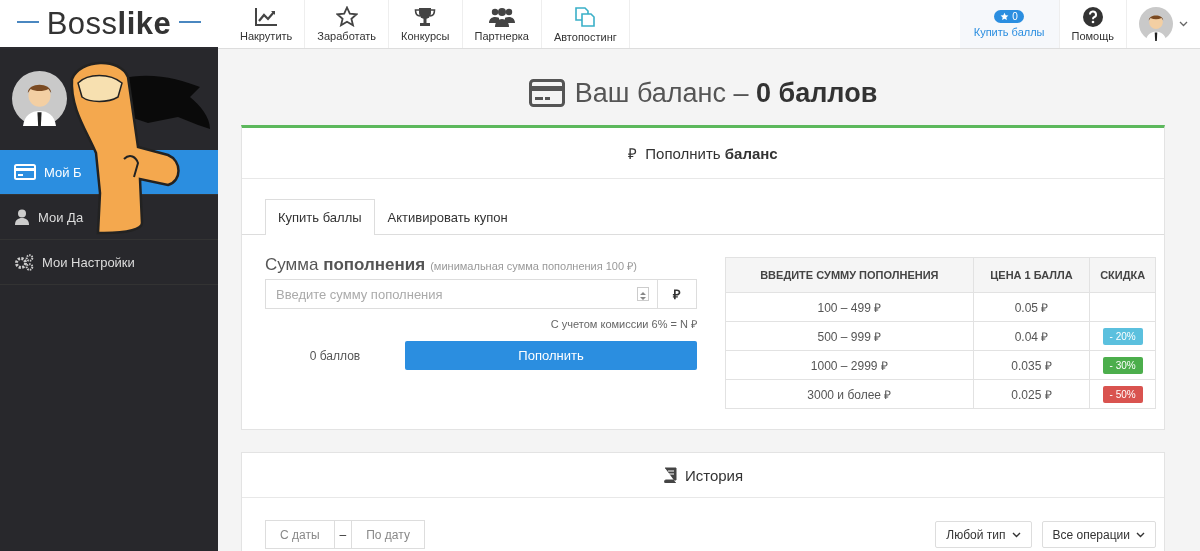 This screenshot has height=551, width=1200. I want to click on logo: Bosslike, so click(109, 23).